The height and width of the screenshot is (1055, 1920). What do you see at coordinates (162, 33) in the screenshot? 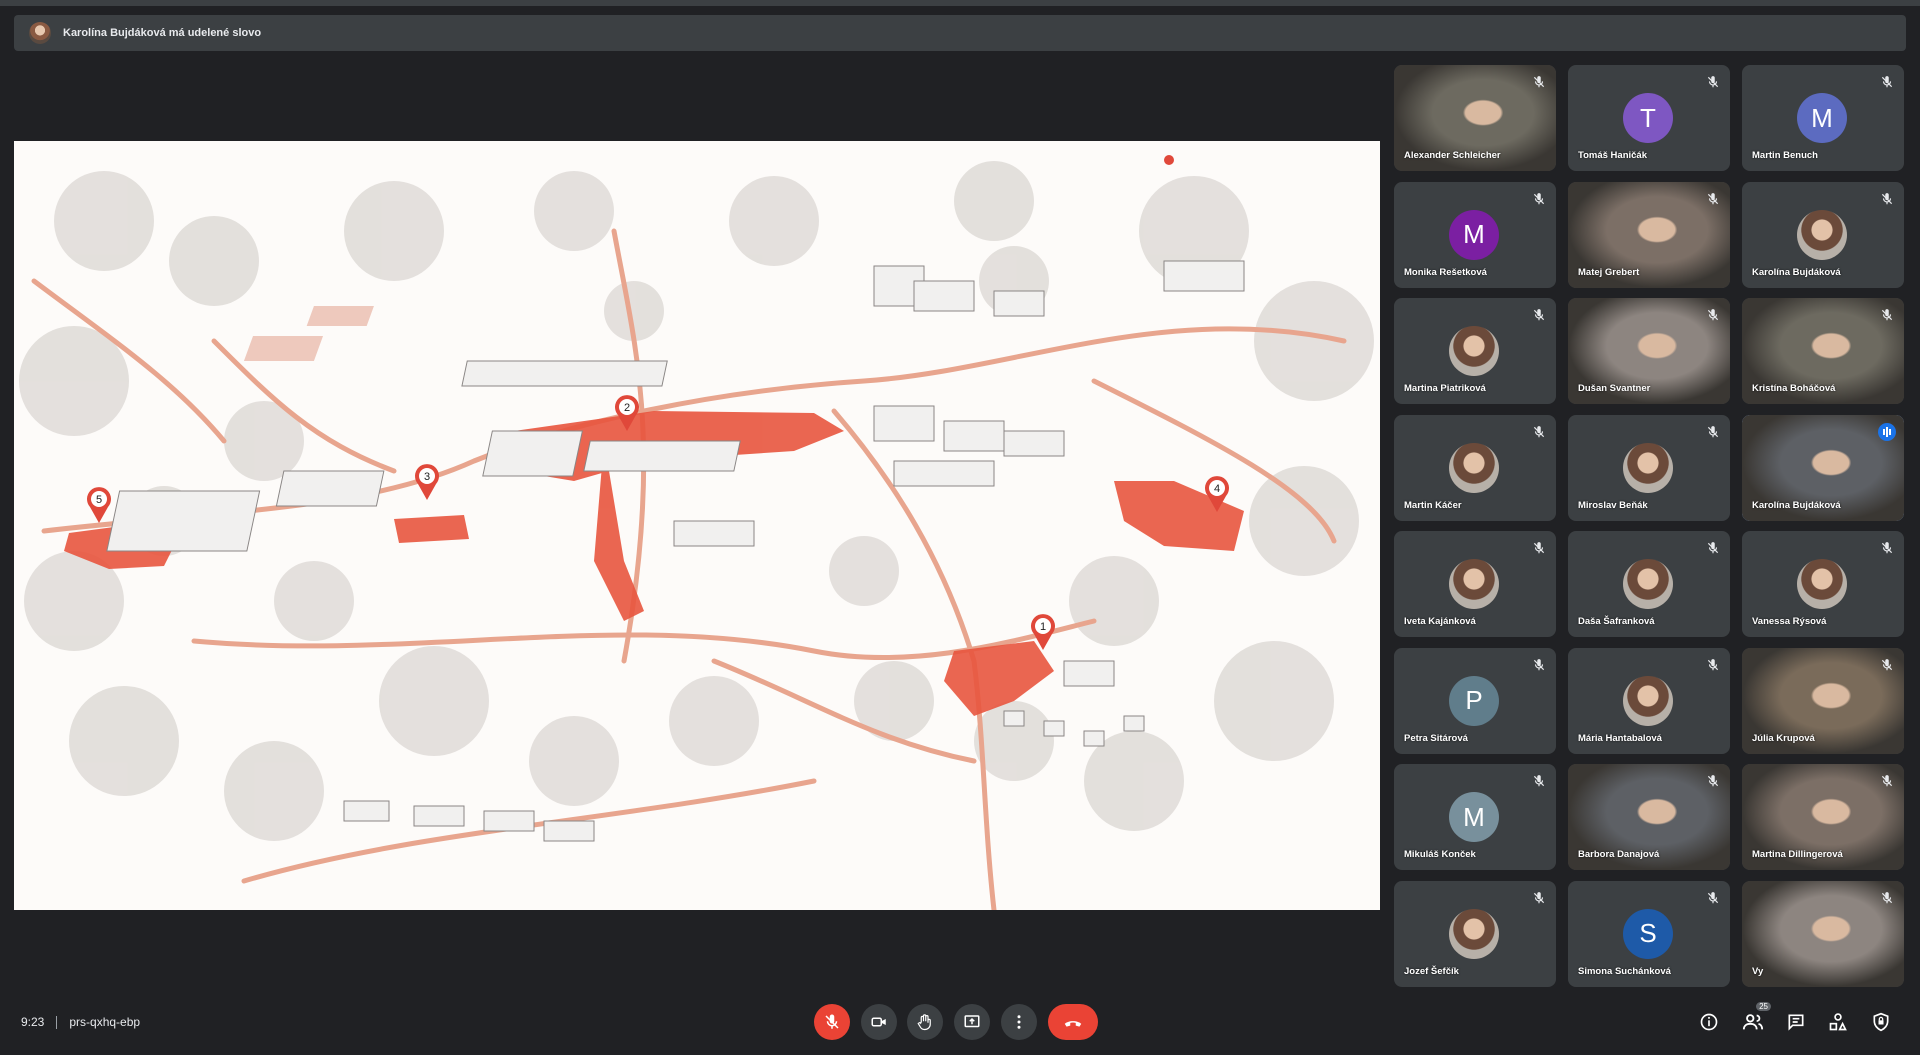
I see `banner-text: Karolína Bujdáková má udelené slovo` at bounding box center [162, 33].